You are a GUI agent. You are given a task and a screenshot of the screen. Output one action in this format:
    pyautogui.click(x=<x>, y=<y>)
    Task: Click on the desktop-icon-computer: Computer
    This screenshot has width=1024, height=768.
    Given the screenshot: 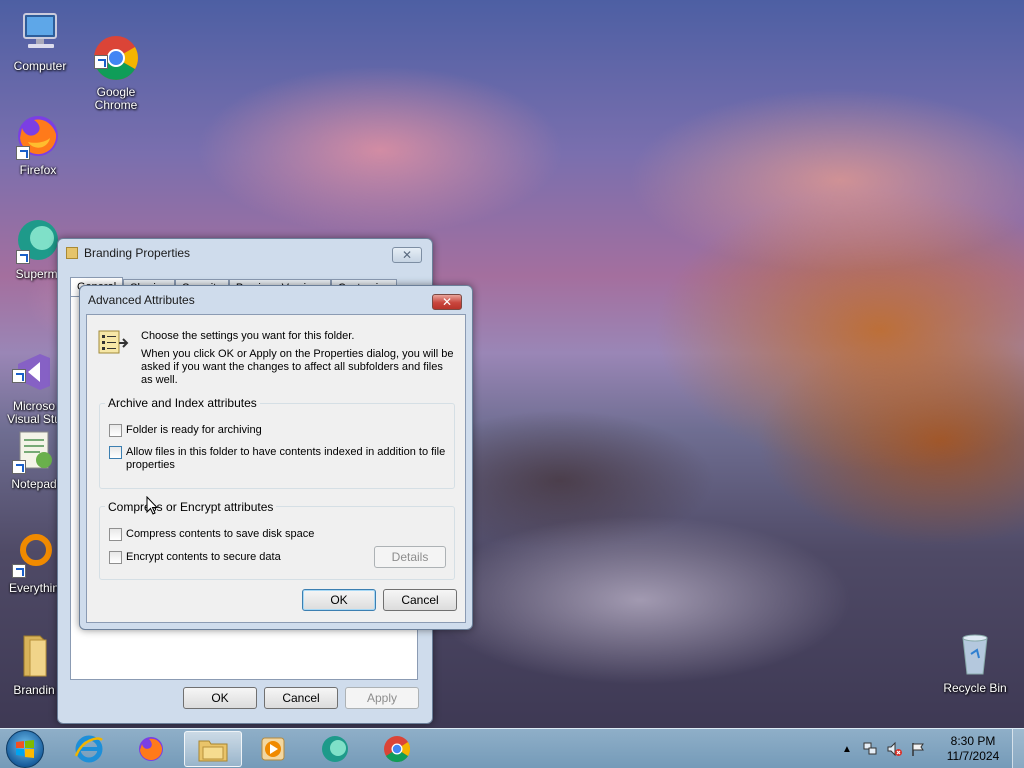 What is the action you would take?
    pyautogui.click(x=40, y=40)
    